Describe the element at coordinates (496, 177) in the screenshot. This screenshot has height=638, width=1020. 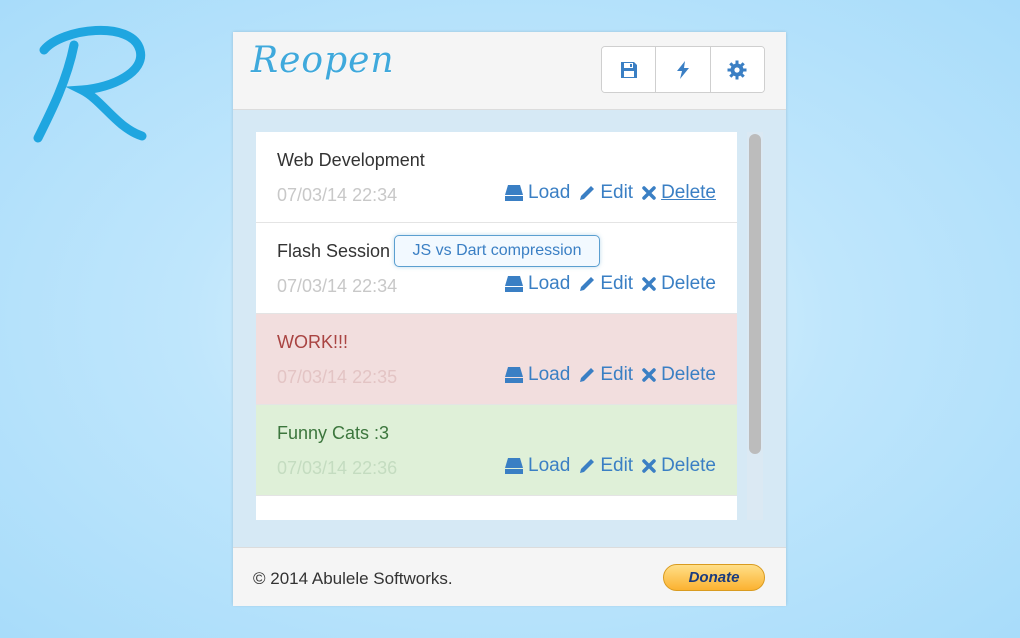
I see `session-row: Web Development 07/03/14 22:34 Load Edit` at that location.